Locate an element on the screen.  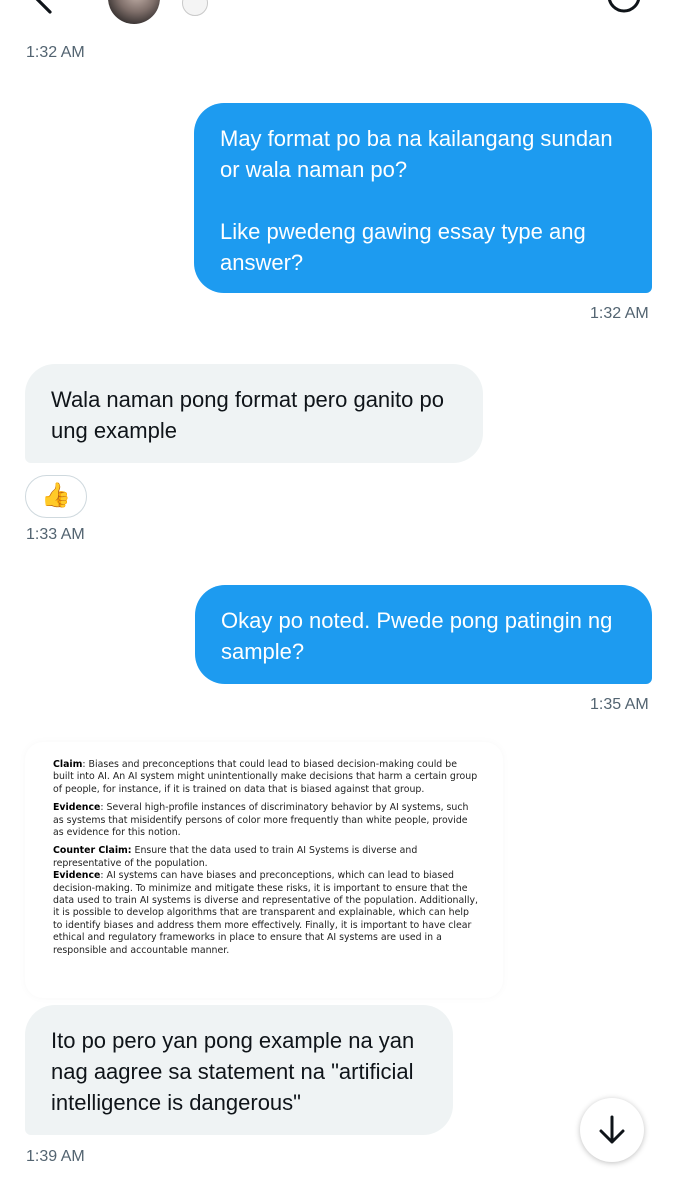
message-timestamp: 1:35 AM is located at coordinates (619, 704).